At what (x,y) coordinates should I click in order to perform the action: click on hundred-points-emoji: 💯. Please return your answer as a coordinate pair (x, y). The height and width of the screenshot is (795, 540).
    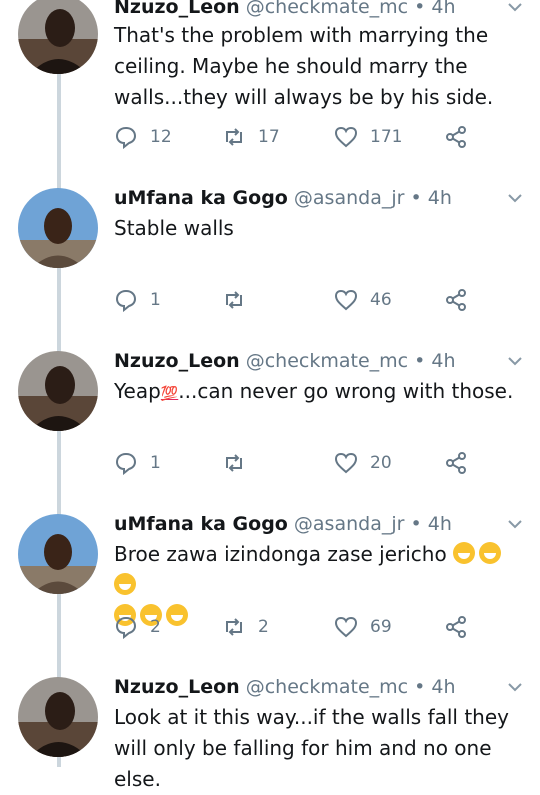
    Looking at the image, I should click on (169, 394).